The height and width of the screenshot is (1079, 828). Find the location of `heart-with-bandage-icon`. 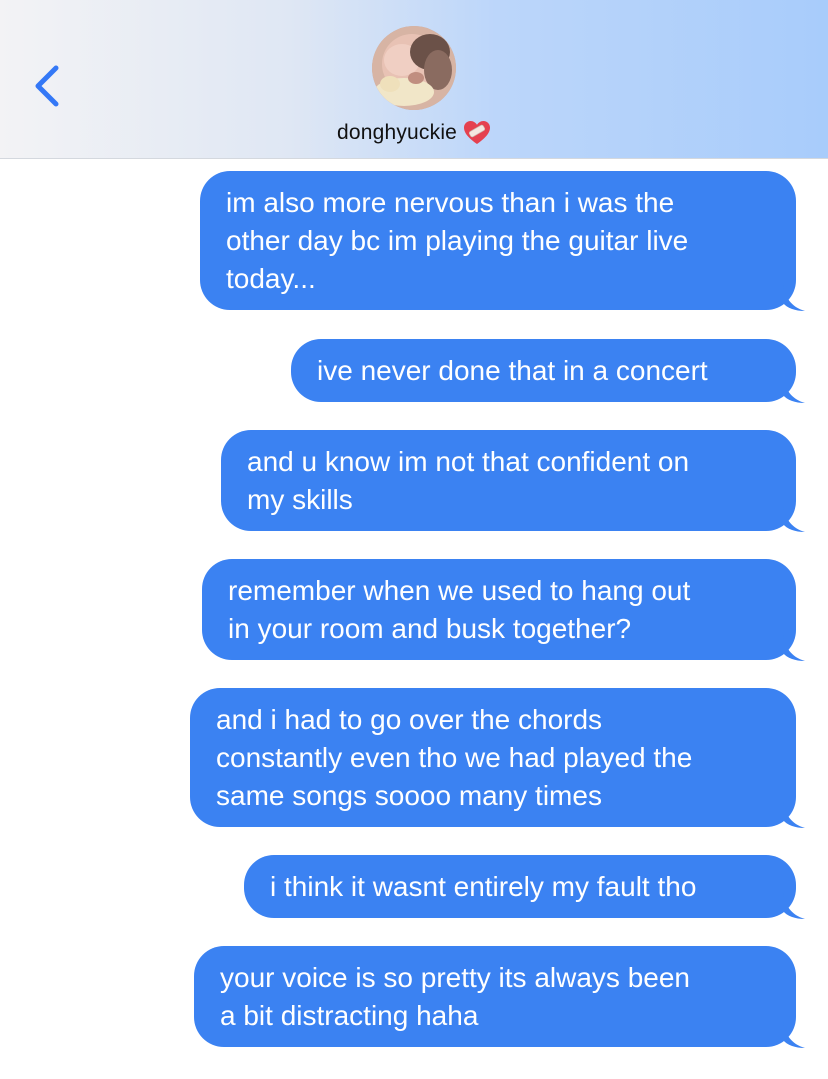

heart-with-bandage-icon is located at coordinates (477, 132).